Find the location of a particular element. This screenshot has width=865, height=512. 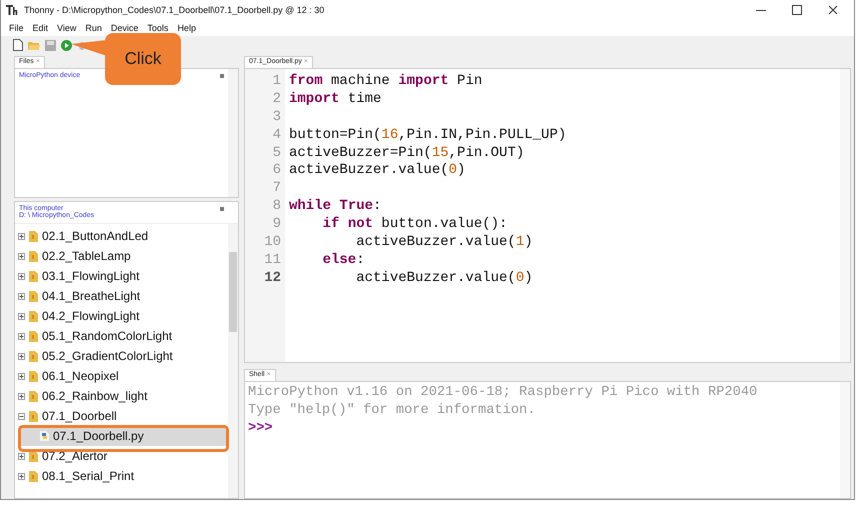

line-number: 9 is located at coordinates (276, 225).